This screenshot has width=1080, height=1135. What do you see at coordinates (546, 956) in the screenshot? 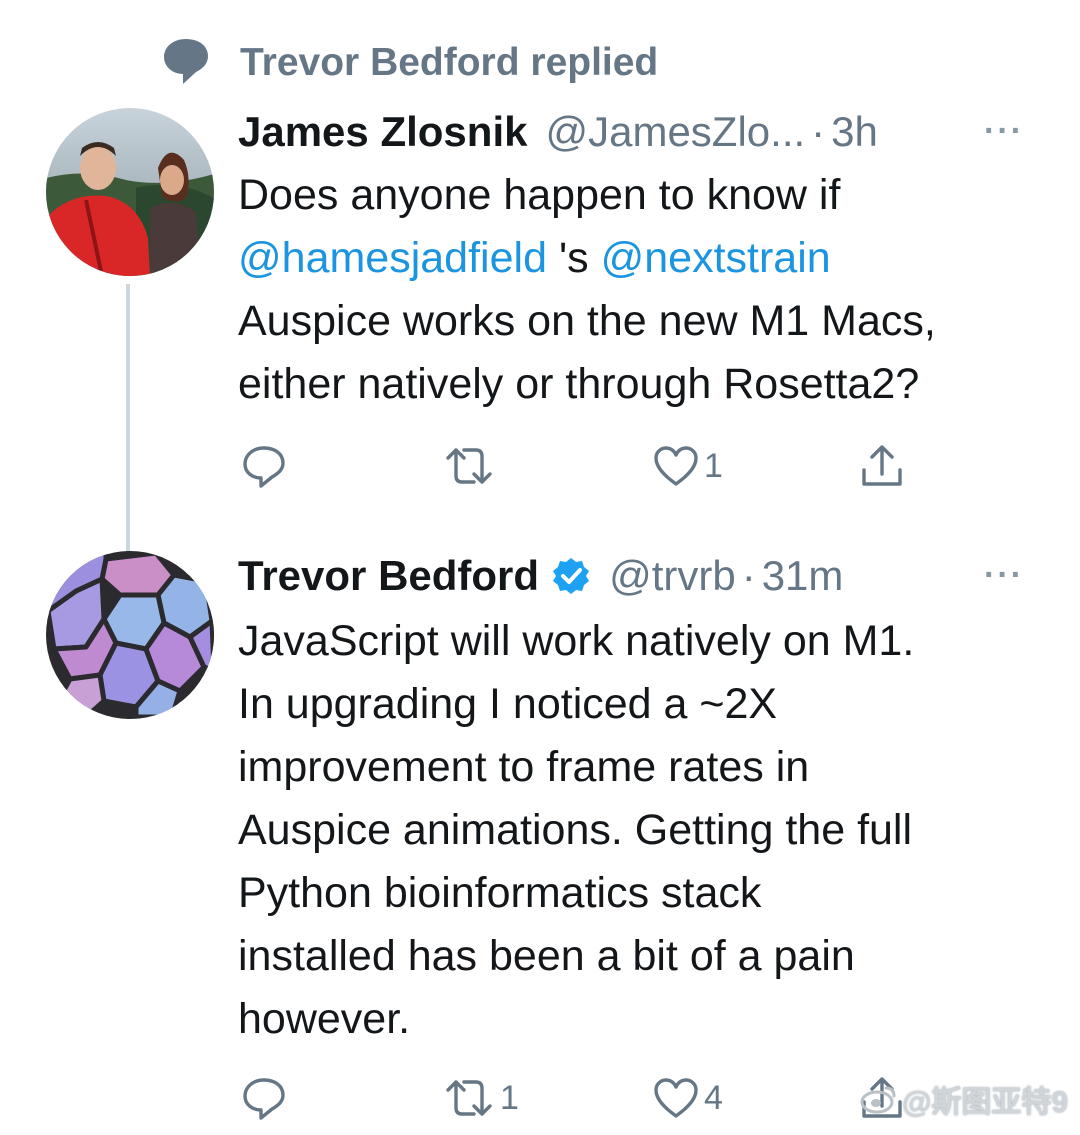
I see `tweet-line: installed has been a bit of a pain` at bounding box center [546, 956].